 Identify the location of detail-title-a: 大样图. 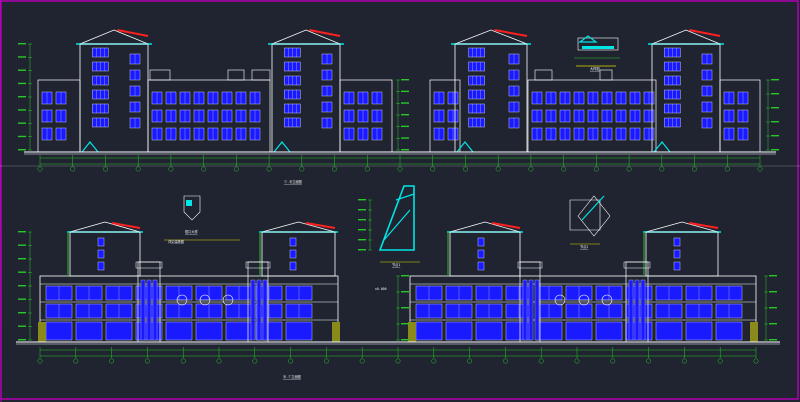
(595, 68).